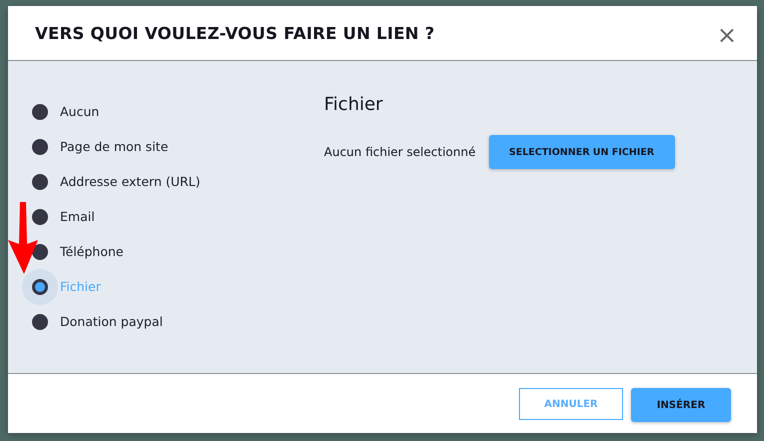 This screenshot has width=764, height=441. I want to click on radio-option: Addresse extern (URL), so click(116, 181).